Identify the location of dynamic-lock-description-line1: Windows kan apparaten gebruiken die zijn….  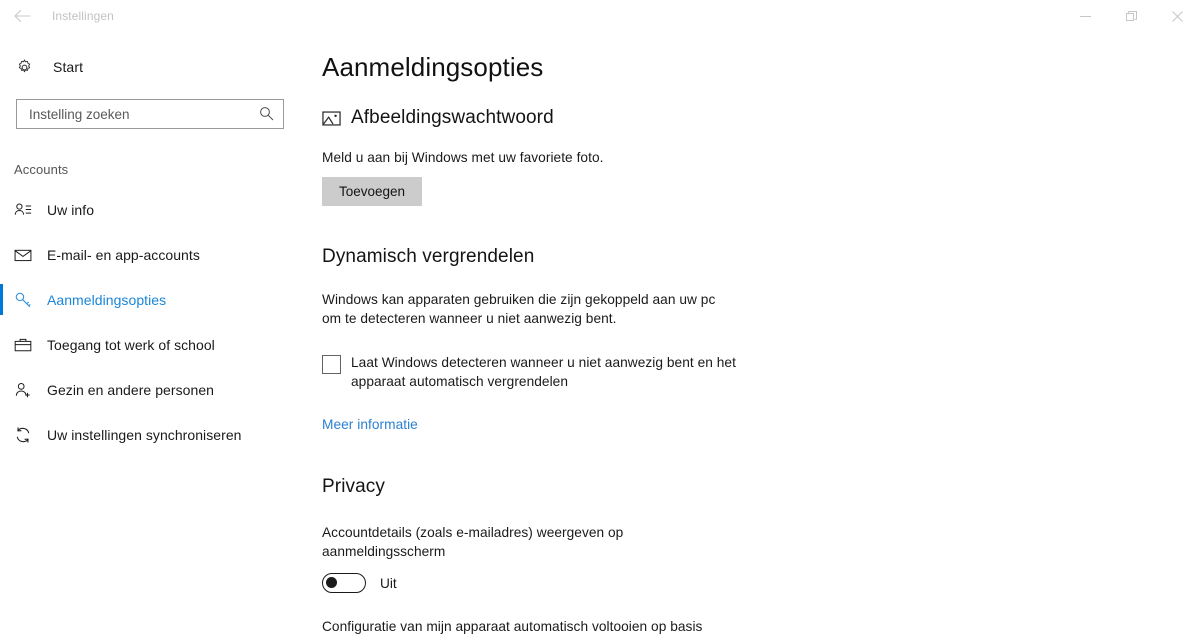
(519, 299).